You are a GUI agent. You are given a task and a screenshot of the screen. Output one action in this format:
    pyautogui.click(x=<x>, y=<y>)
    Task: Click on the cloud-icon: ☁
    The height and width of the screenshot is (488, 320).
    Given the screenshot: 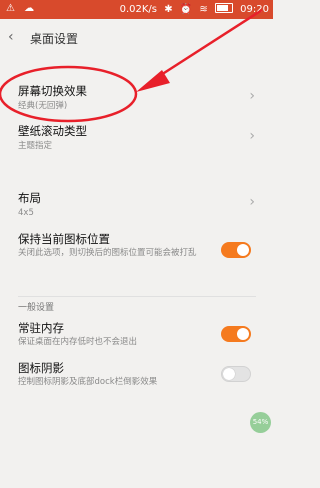 What is the action you would take?
    pyautogui.click(x=29, y=8)
    